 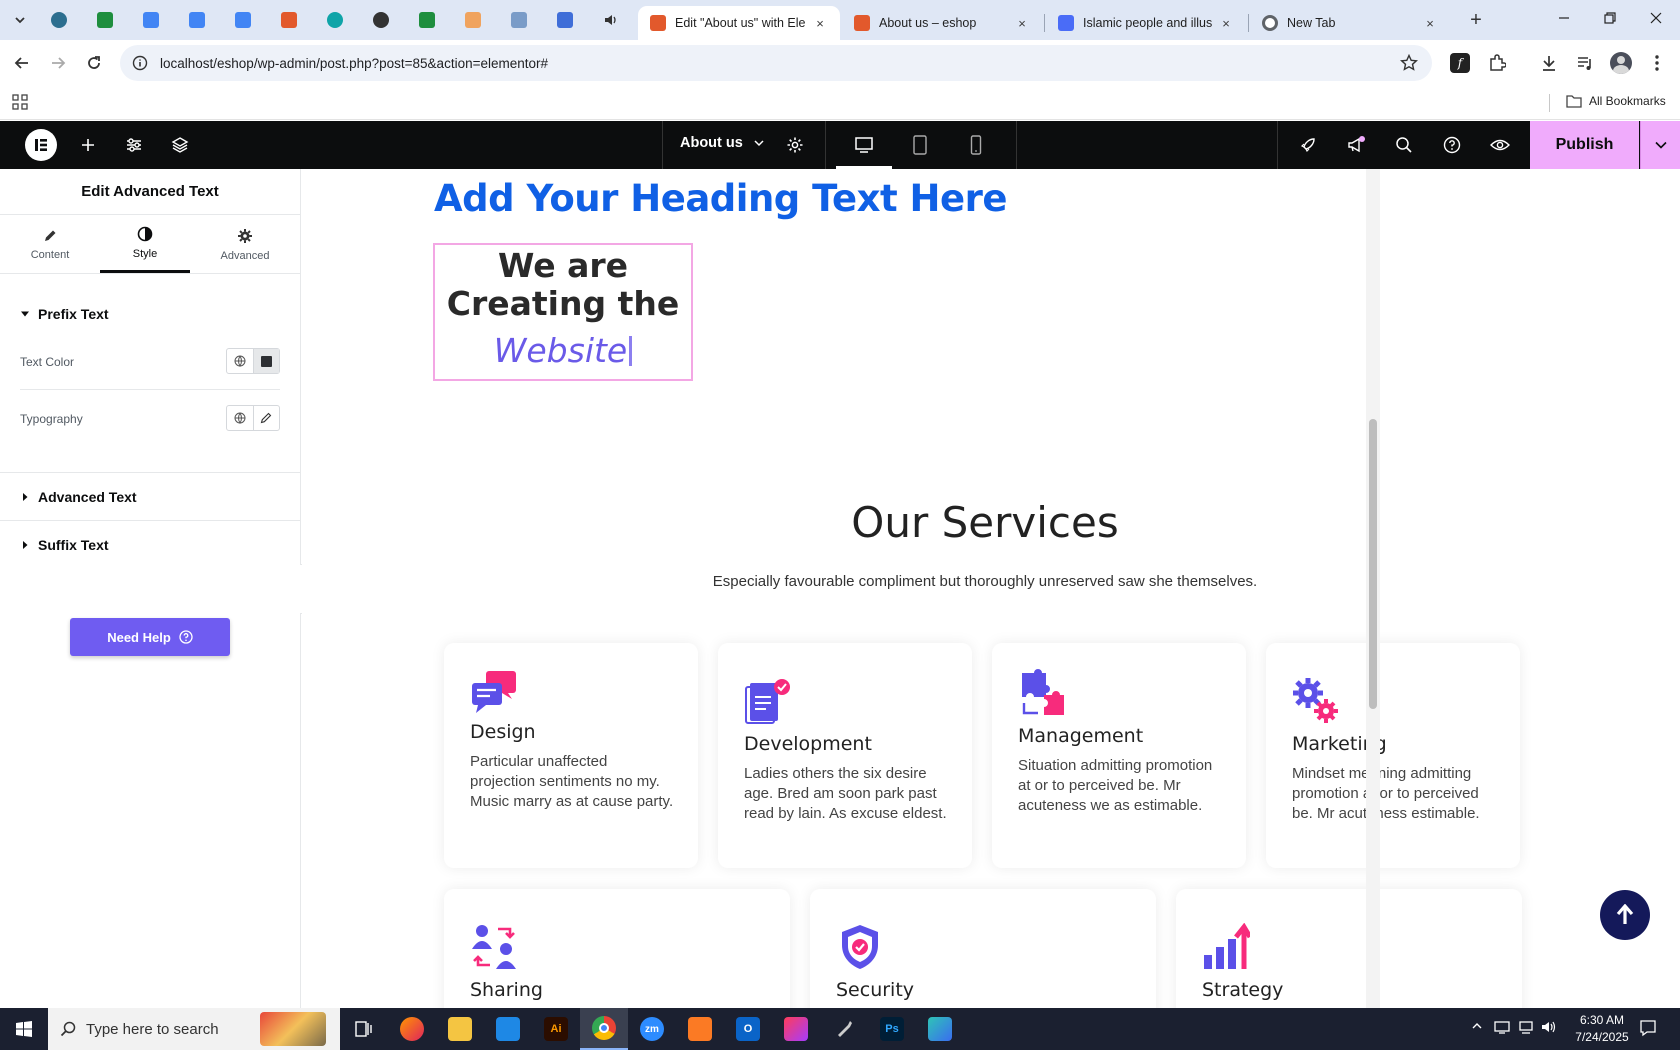 What do you see at coordinates (1660, 145) in the screenshot?
I see `publish-options-button` at bounding box center [1660, 145].